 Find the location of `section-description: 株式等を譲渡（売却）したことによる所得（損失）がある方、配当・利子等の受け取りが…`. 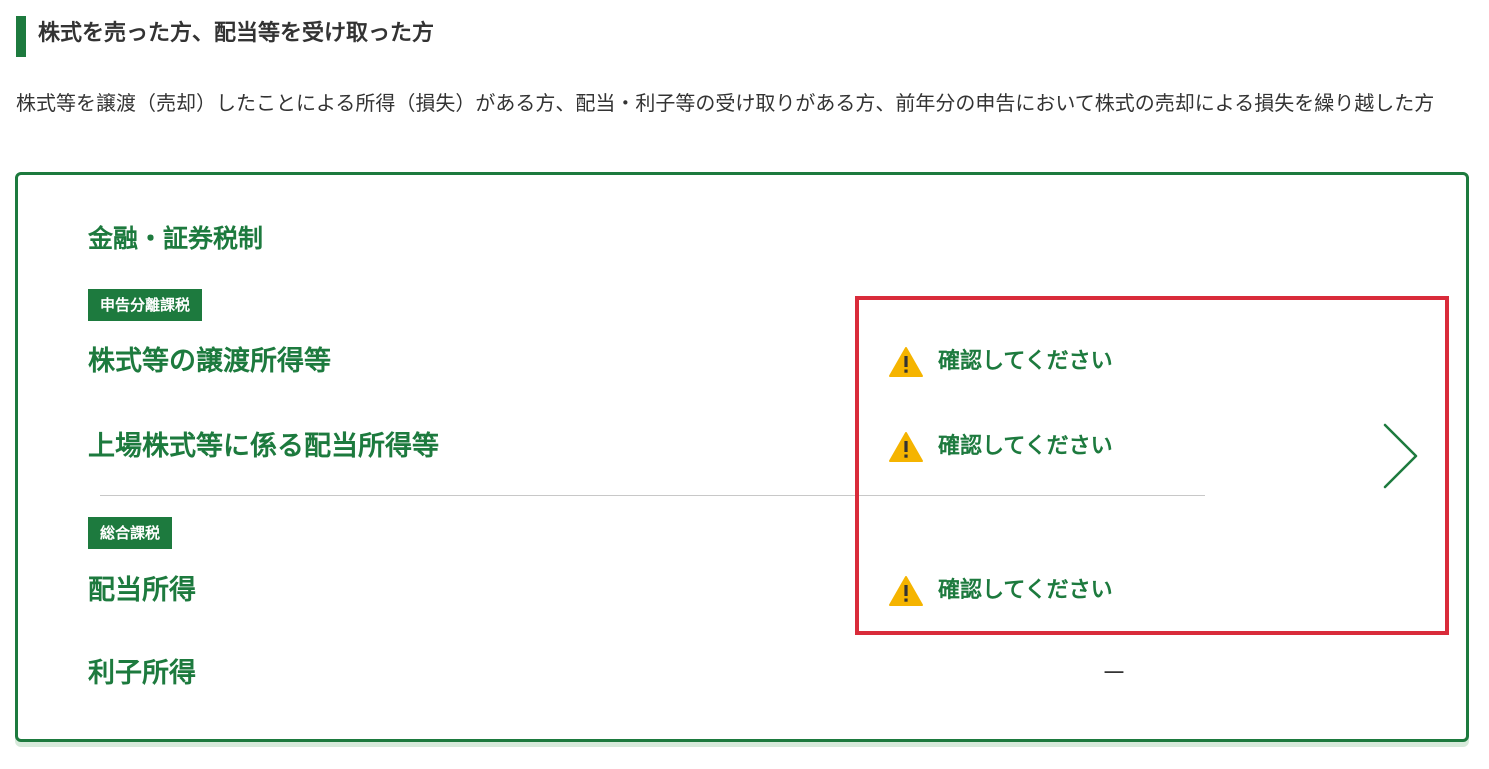

section-description: 株式等を譲渡（売却）したことによる所得（損失）がある方、配当・利子等の受け取りが… is located at coordinates (725, 103).